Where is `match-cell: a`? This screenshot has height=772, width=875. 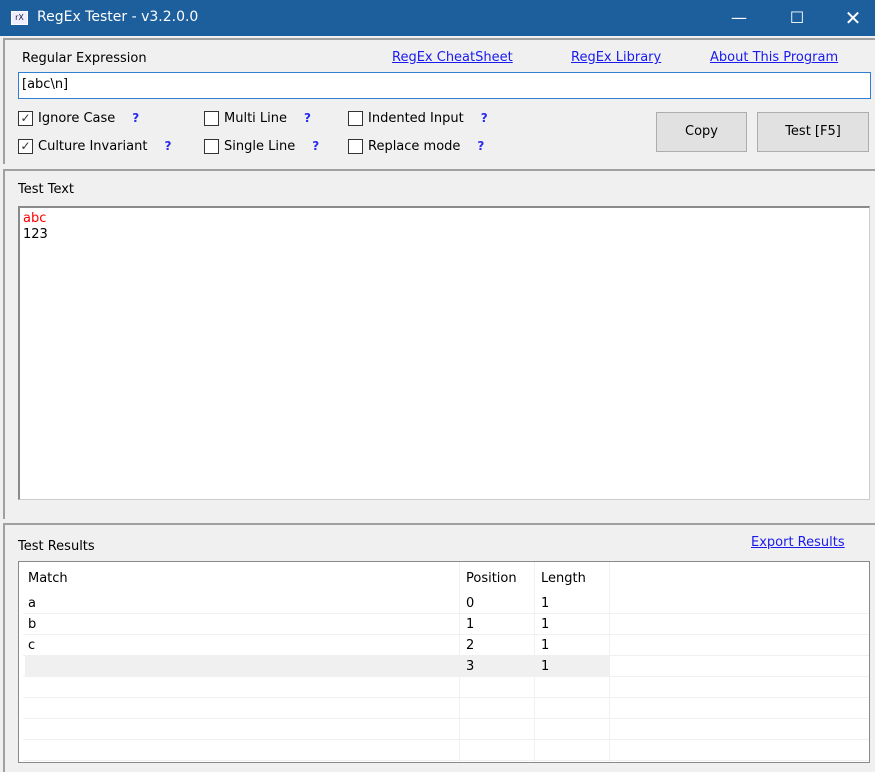
match-cell: a is located at coordinates (32, 603).